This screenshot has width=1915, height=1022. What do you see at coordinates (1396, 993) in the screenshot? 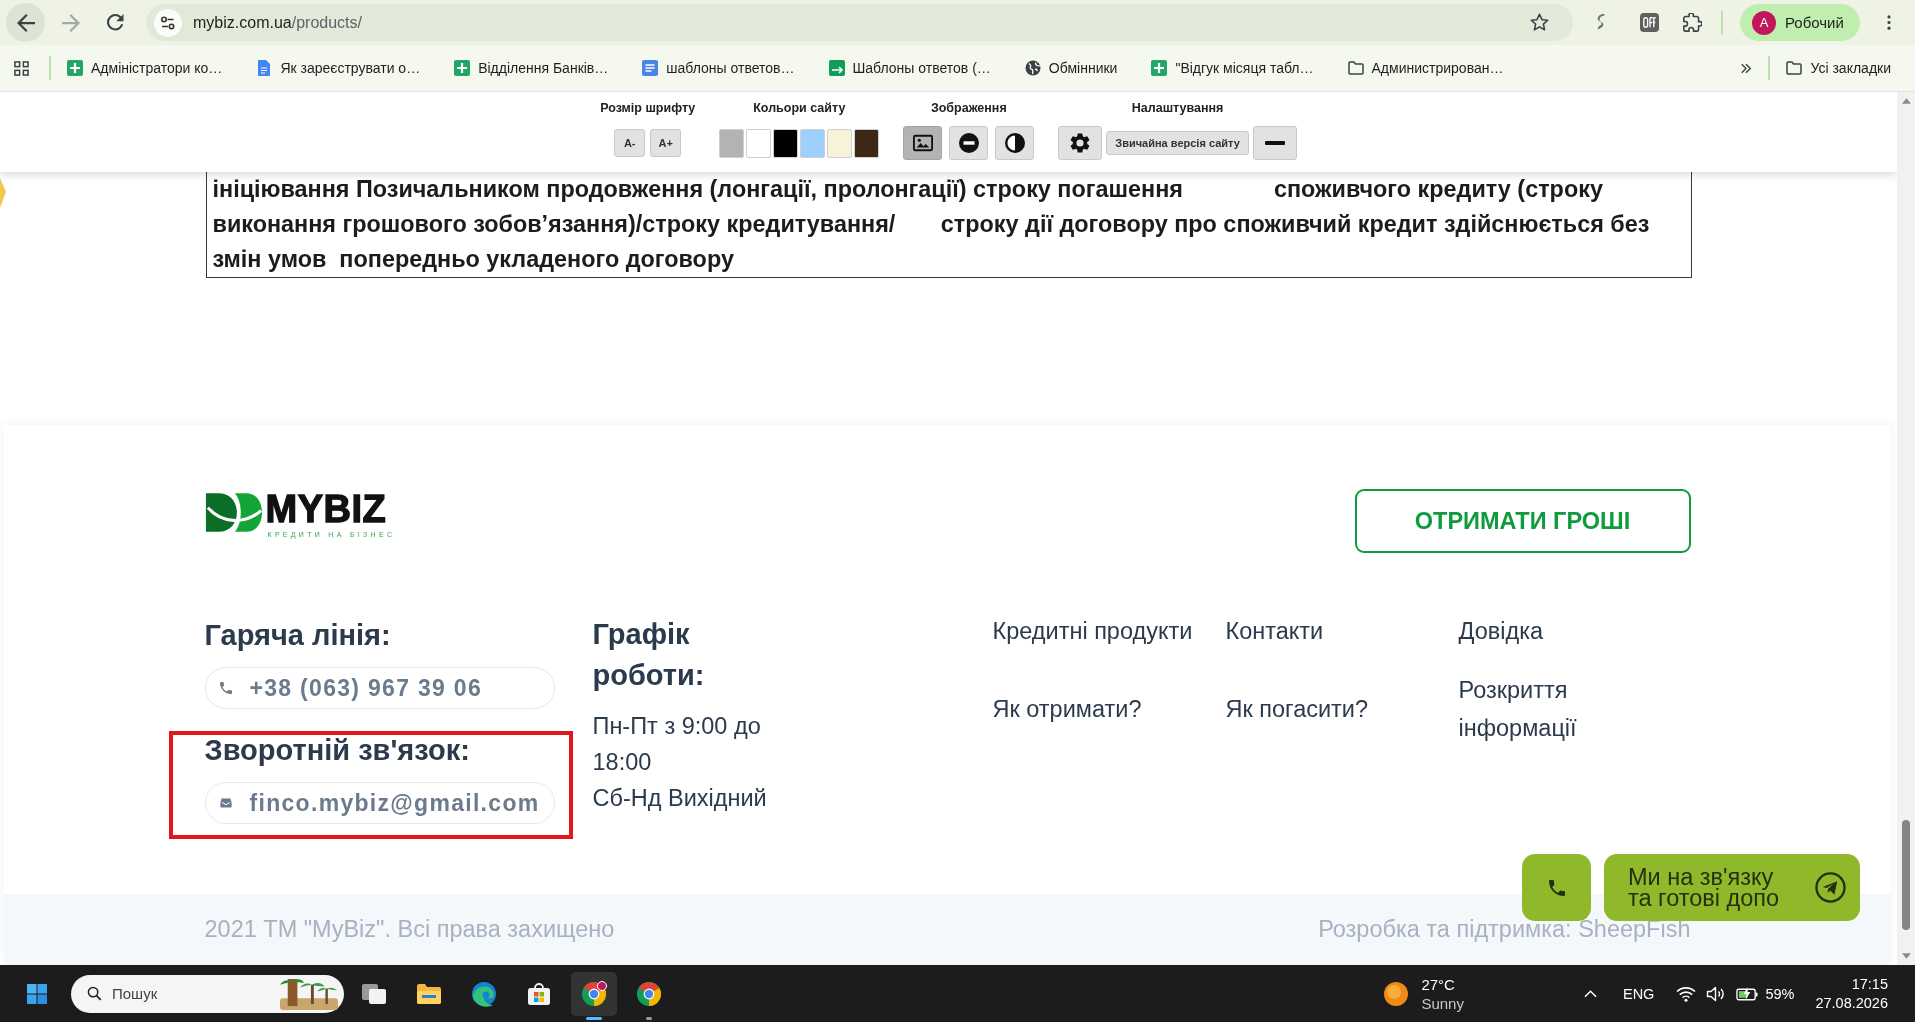
I see `sun-icon` at bounding box center [1396, 993].